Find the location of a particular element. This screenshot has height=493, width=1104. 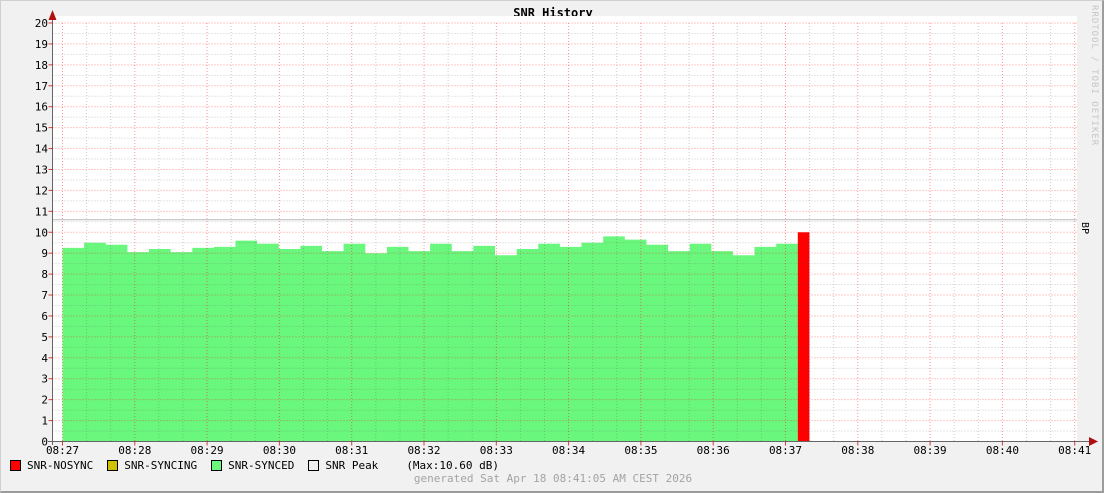

y-tick-label: 17 is located at coordinates (41, 86).